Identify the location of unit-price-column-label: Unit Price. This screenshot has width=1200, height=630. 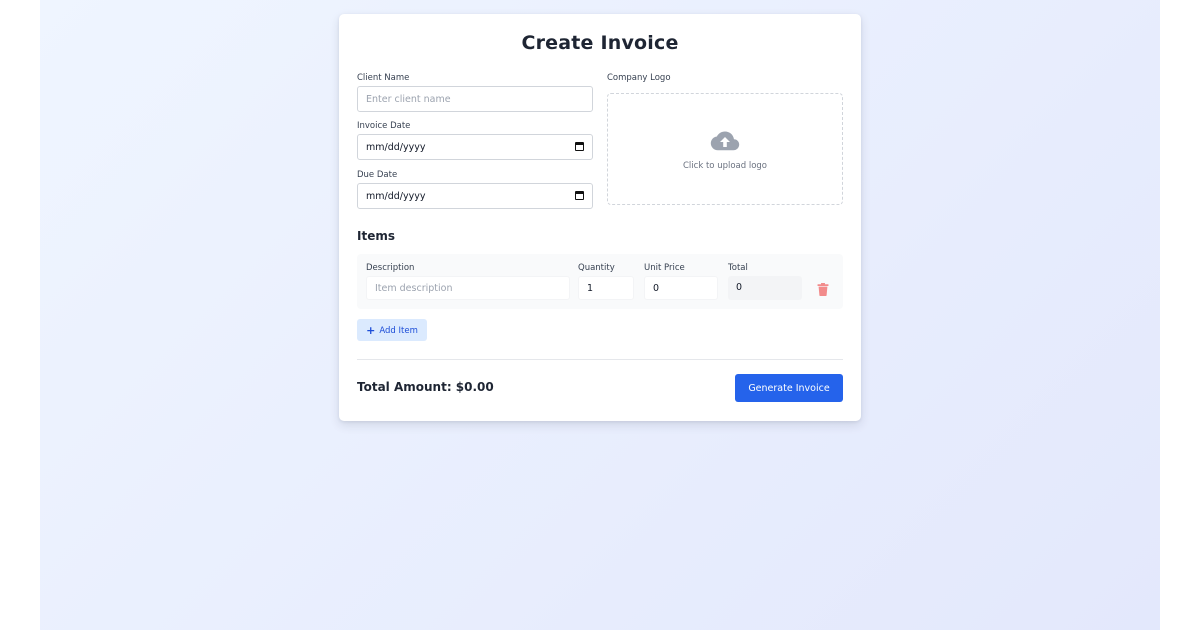
(664, 268).